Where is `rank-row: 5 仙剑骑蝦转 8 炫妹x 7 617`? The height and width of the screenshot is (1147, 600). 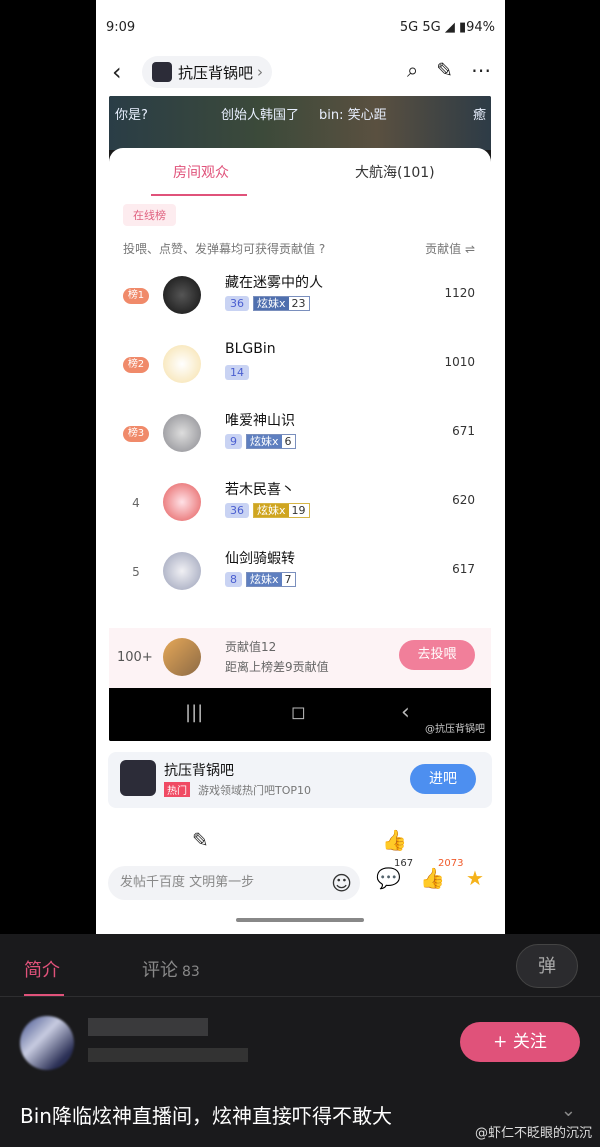 rank-row: 5 仙剑骑蝦转 8 炫妹x 7 617 is located at coordinates (300, 577).